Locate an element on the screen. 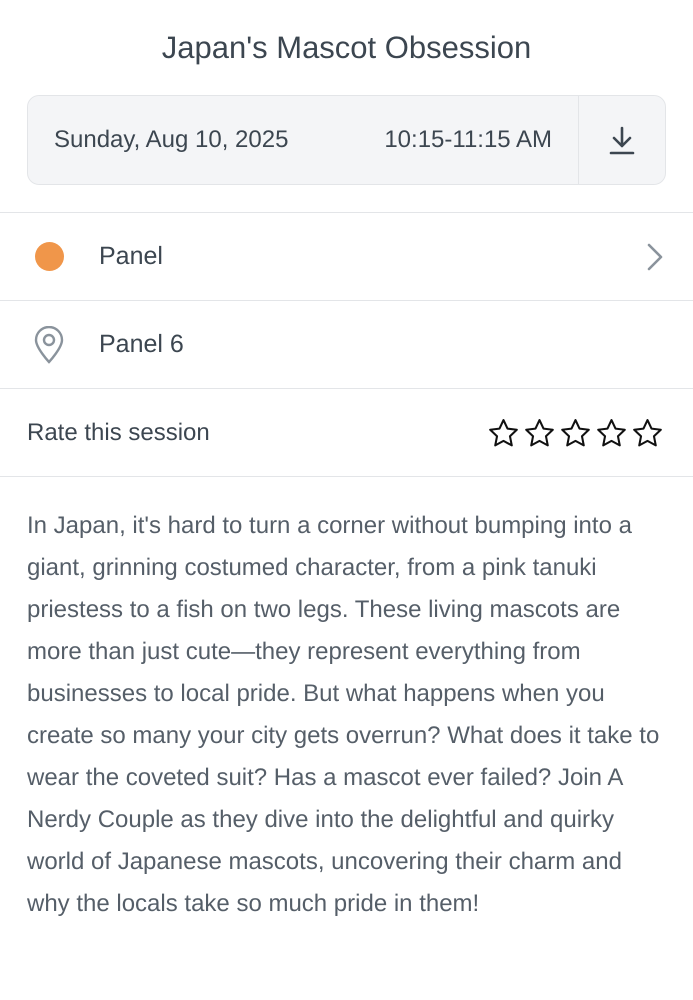 Image resolution: width=693 pixels, height=1000 pixels. session-date: Sunday, Aug 10, 2025 is located at coordinates (171, 140).